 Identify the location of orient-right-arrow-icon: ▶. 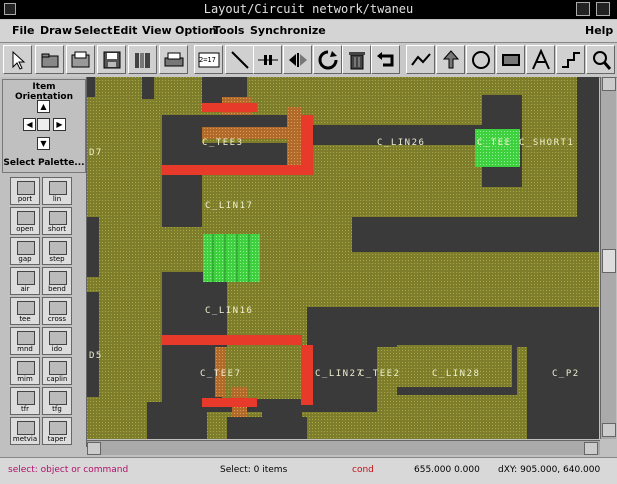
(59, 124).